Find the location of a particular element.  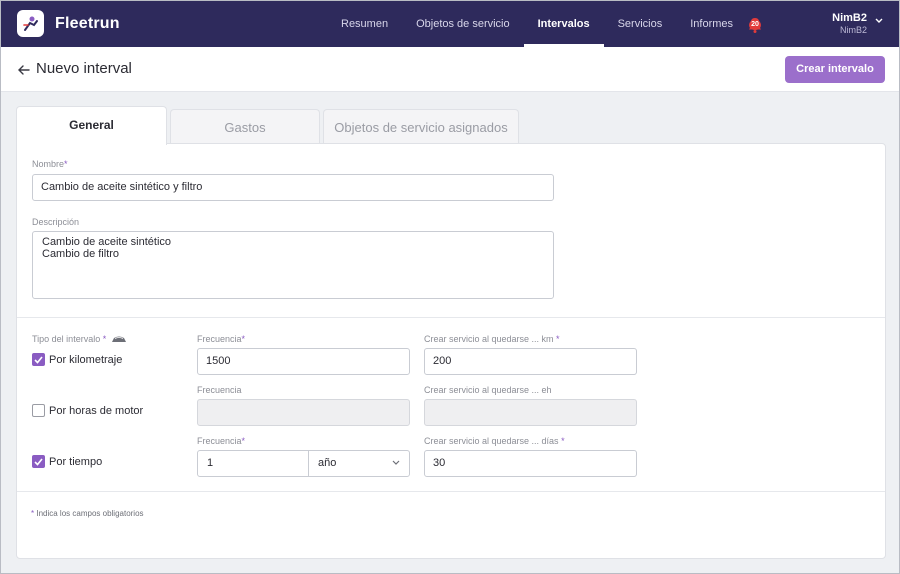

time-frequency-label: Frecuencia* is located at coordinates (221, 441).